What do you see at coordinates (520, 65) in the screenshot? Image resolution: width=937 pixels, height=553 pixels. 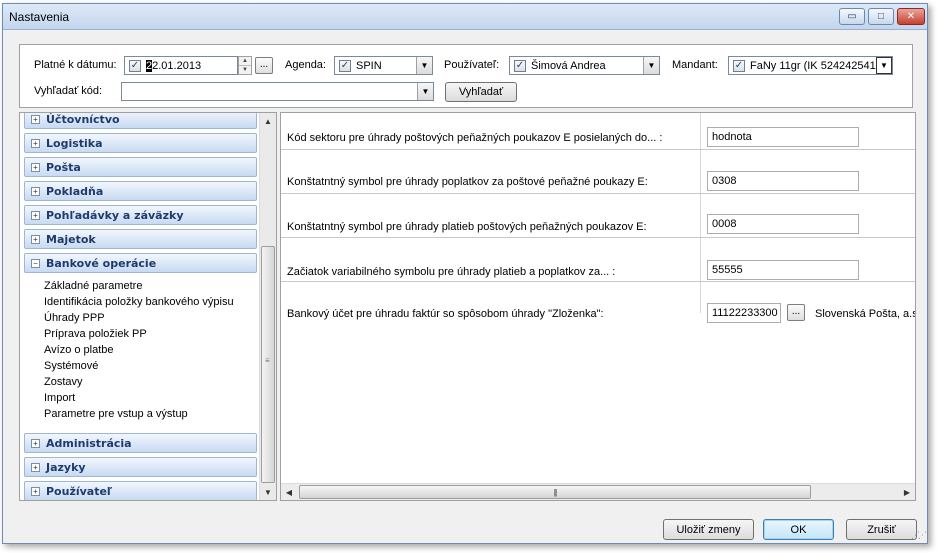 I see `user-checkbox: ✓` at bounding box center [520, 65].